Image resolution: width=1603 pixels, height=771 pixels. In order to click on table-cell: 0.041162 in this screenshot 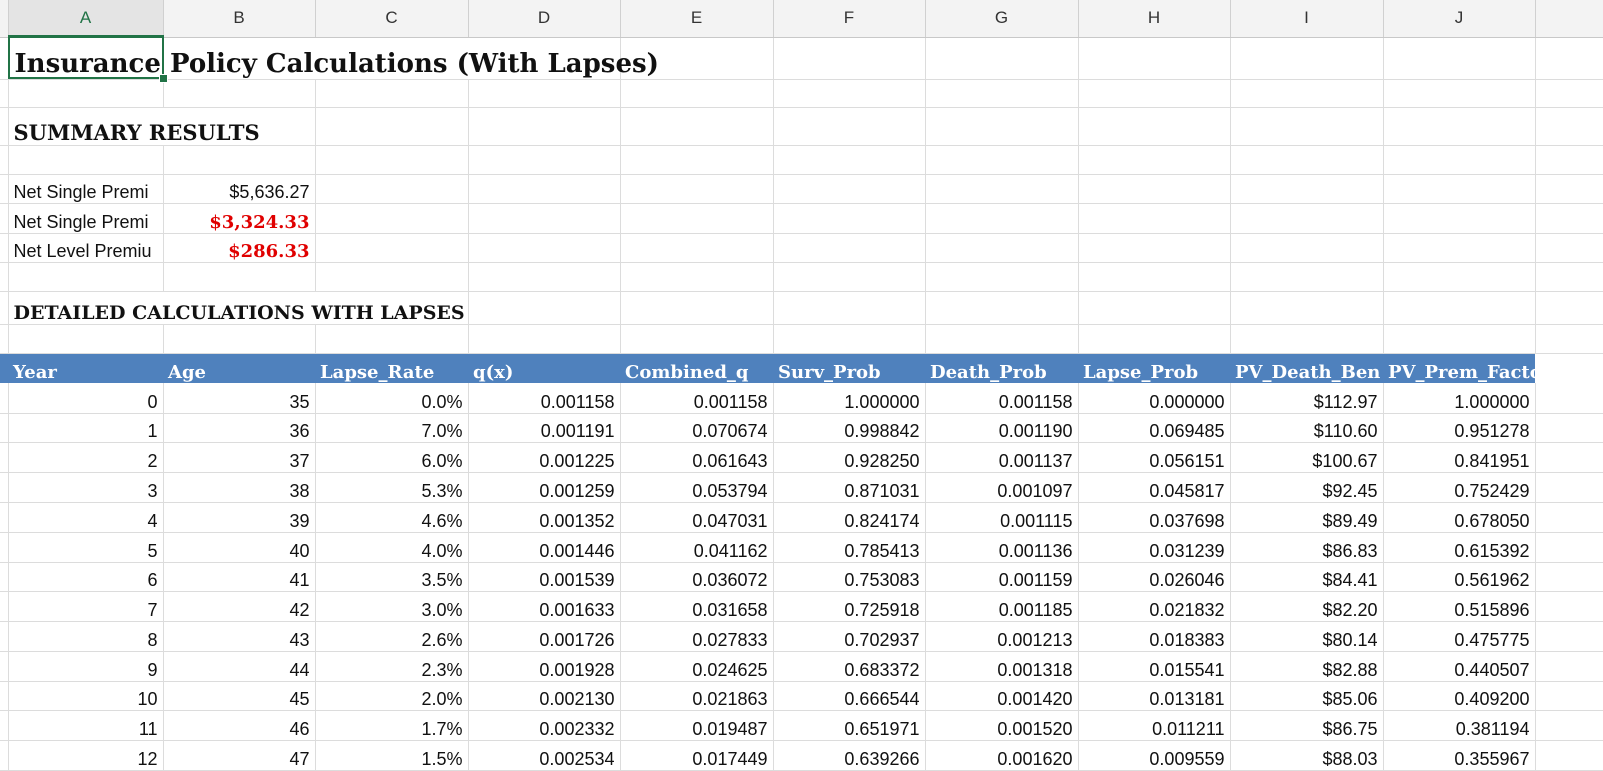, I will do `click(697, 547)`.